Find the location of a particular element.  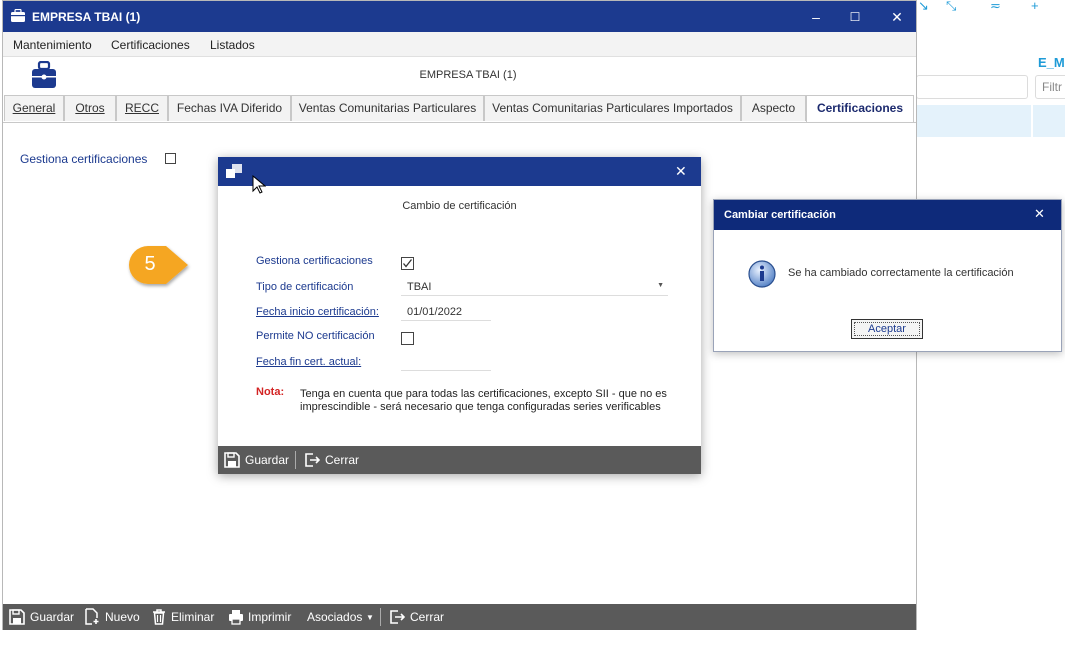

fecha-fin-input is located at coordinates (446, 362).